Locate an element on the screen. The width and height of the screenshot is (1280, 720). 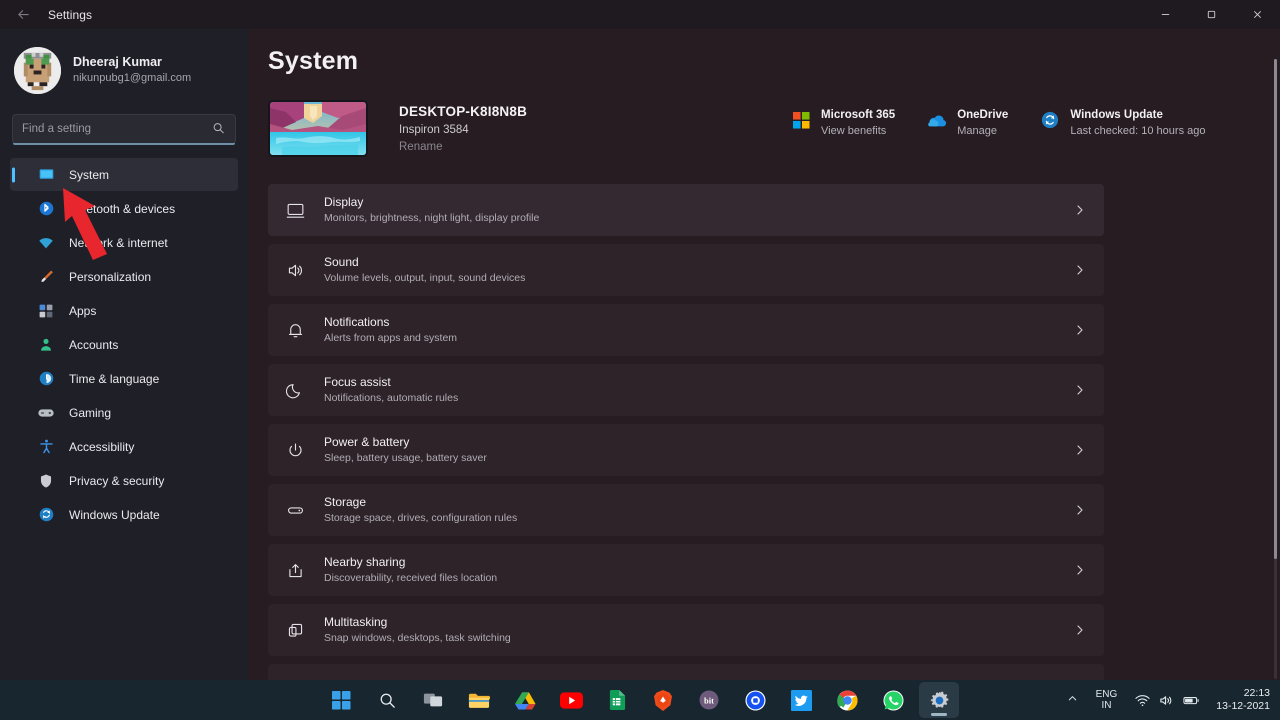
taskbar-apps: bit is located at coordinates (640, 700).